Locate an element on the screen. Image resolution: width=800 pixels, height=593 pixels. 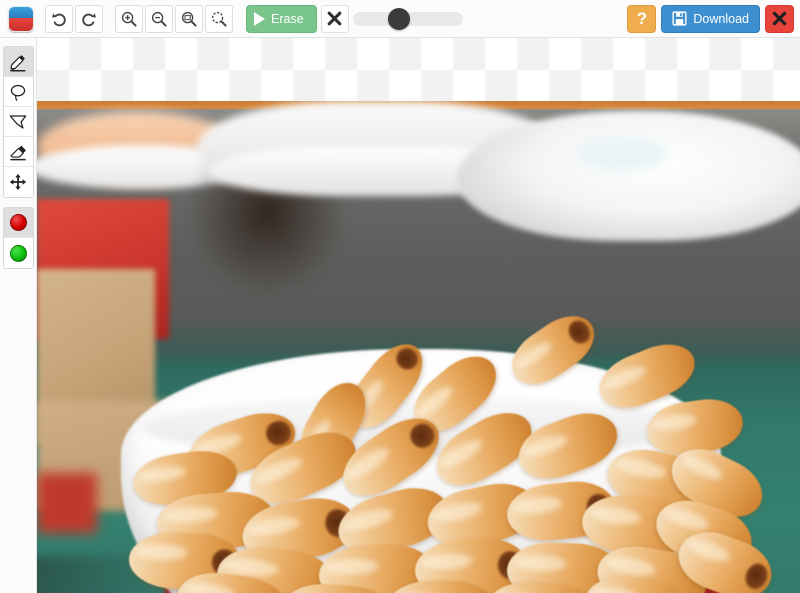
top-toolbar: Undo Redo Zoom In is located at coordinates (400, 19).